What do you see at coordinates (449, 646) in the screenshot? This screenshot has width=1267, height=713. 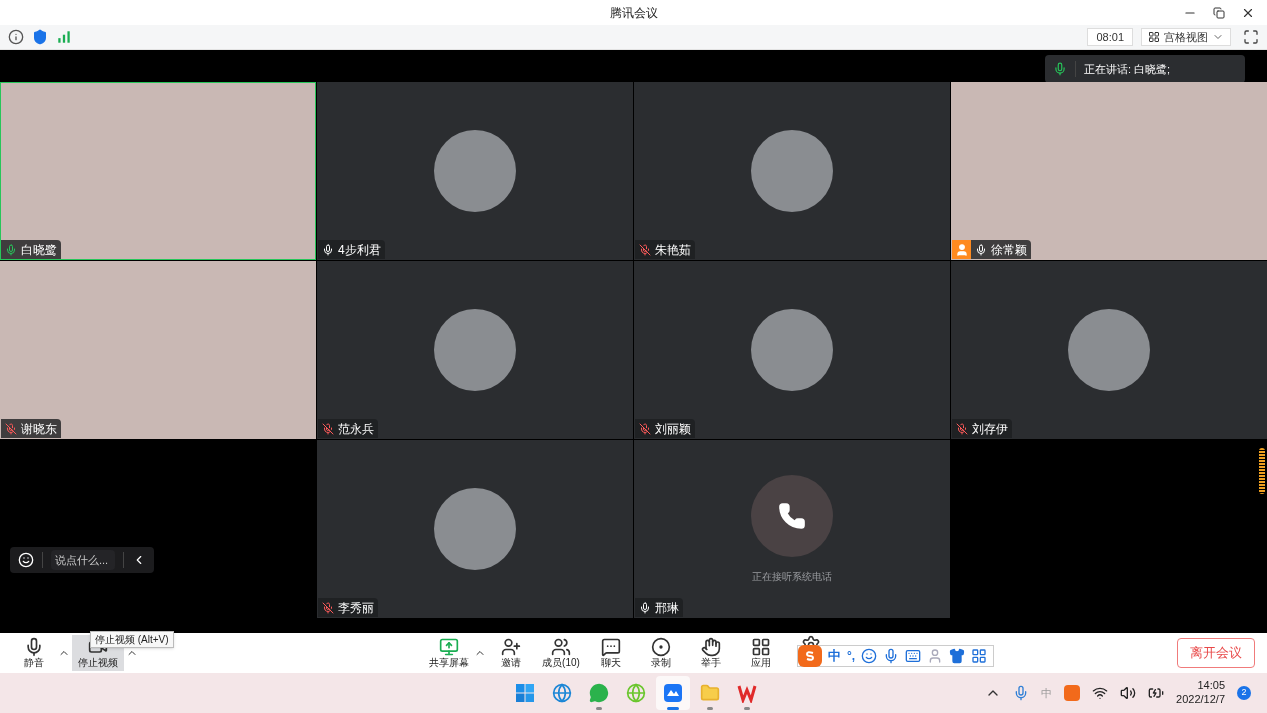 I see `monitor-icon` at bounding box center [449, 646].